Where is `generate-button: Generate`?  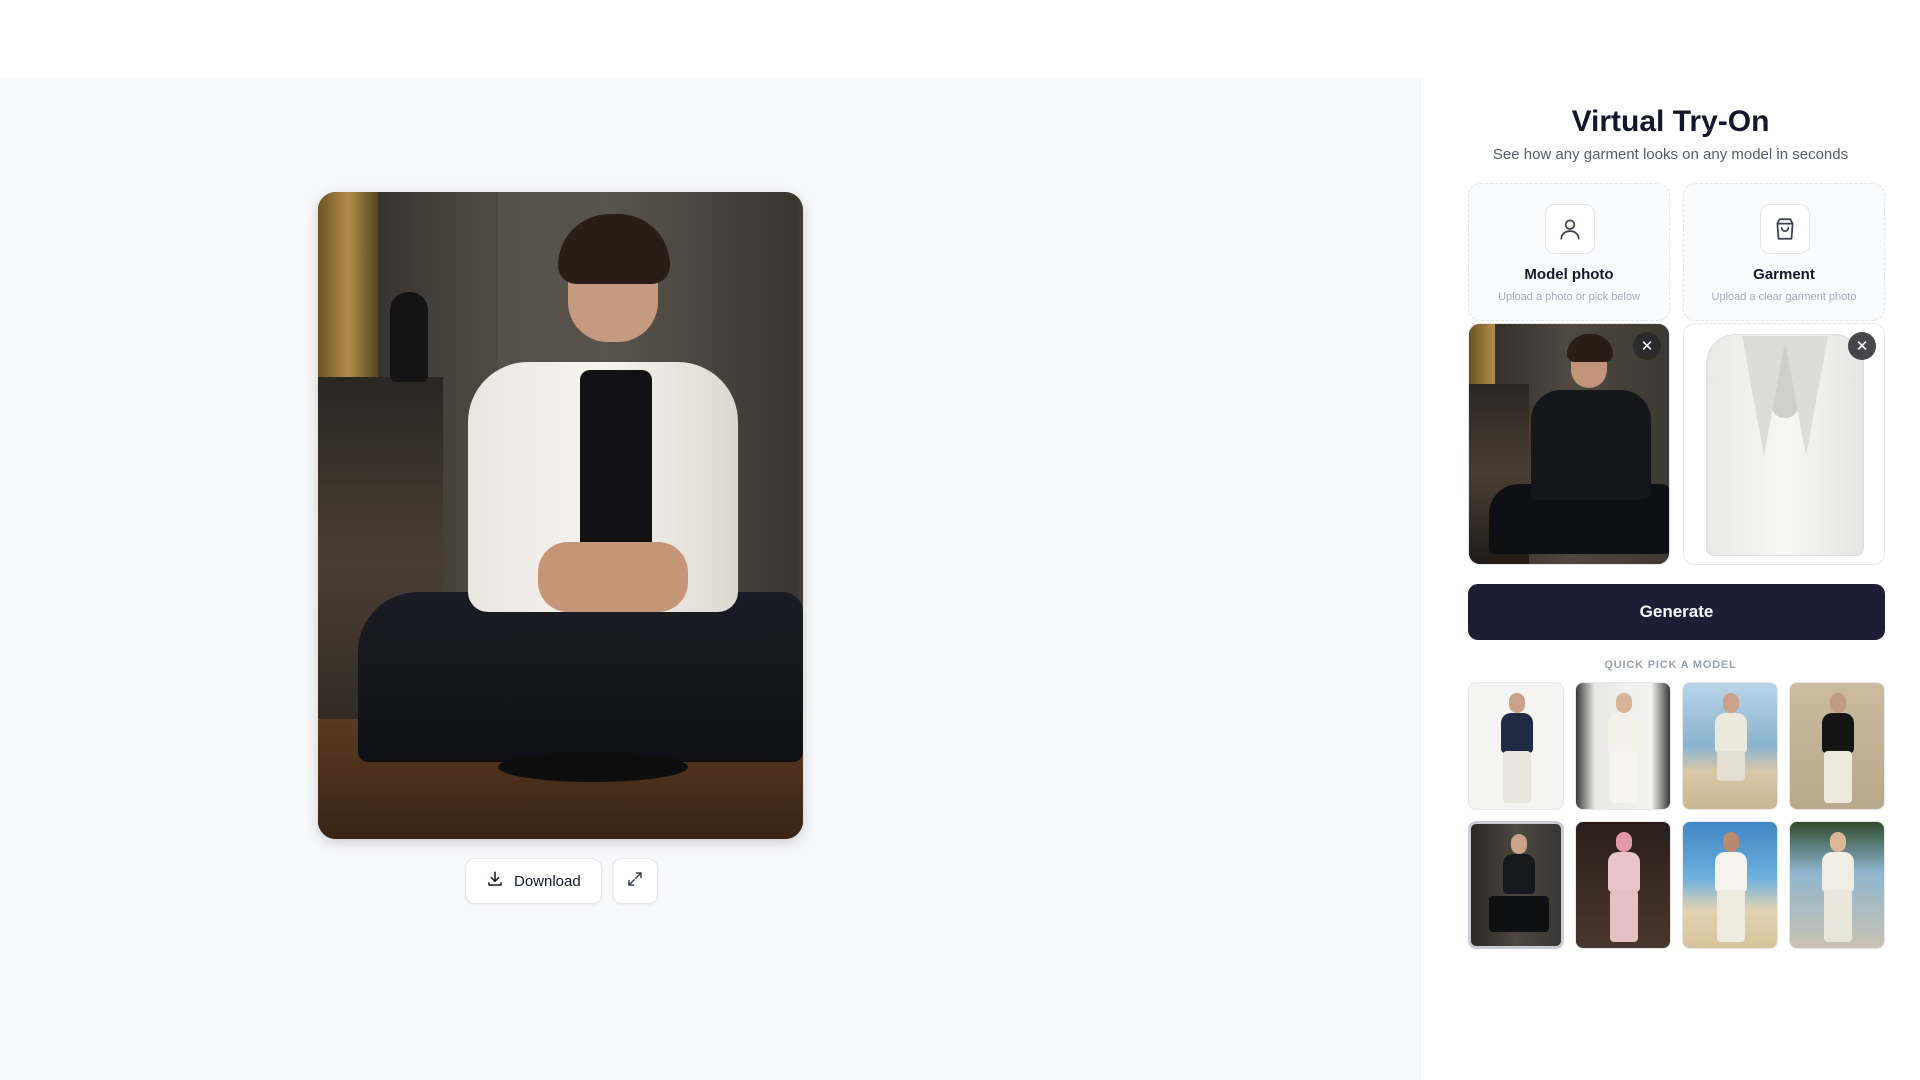
generate-button: Generate is located at coordinates (1676, 612).